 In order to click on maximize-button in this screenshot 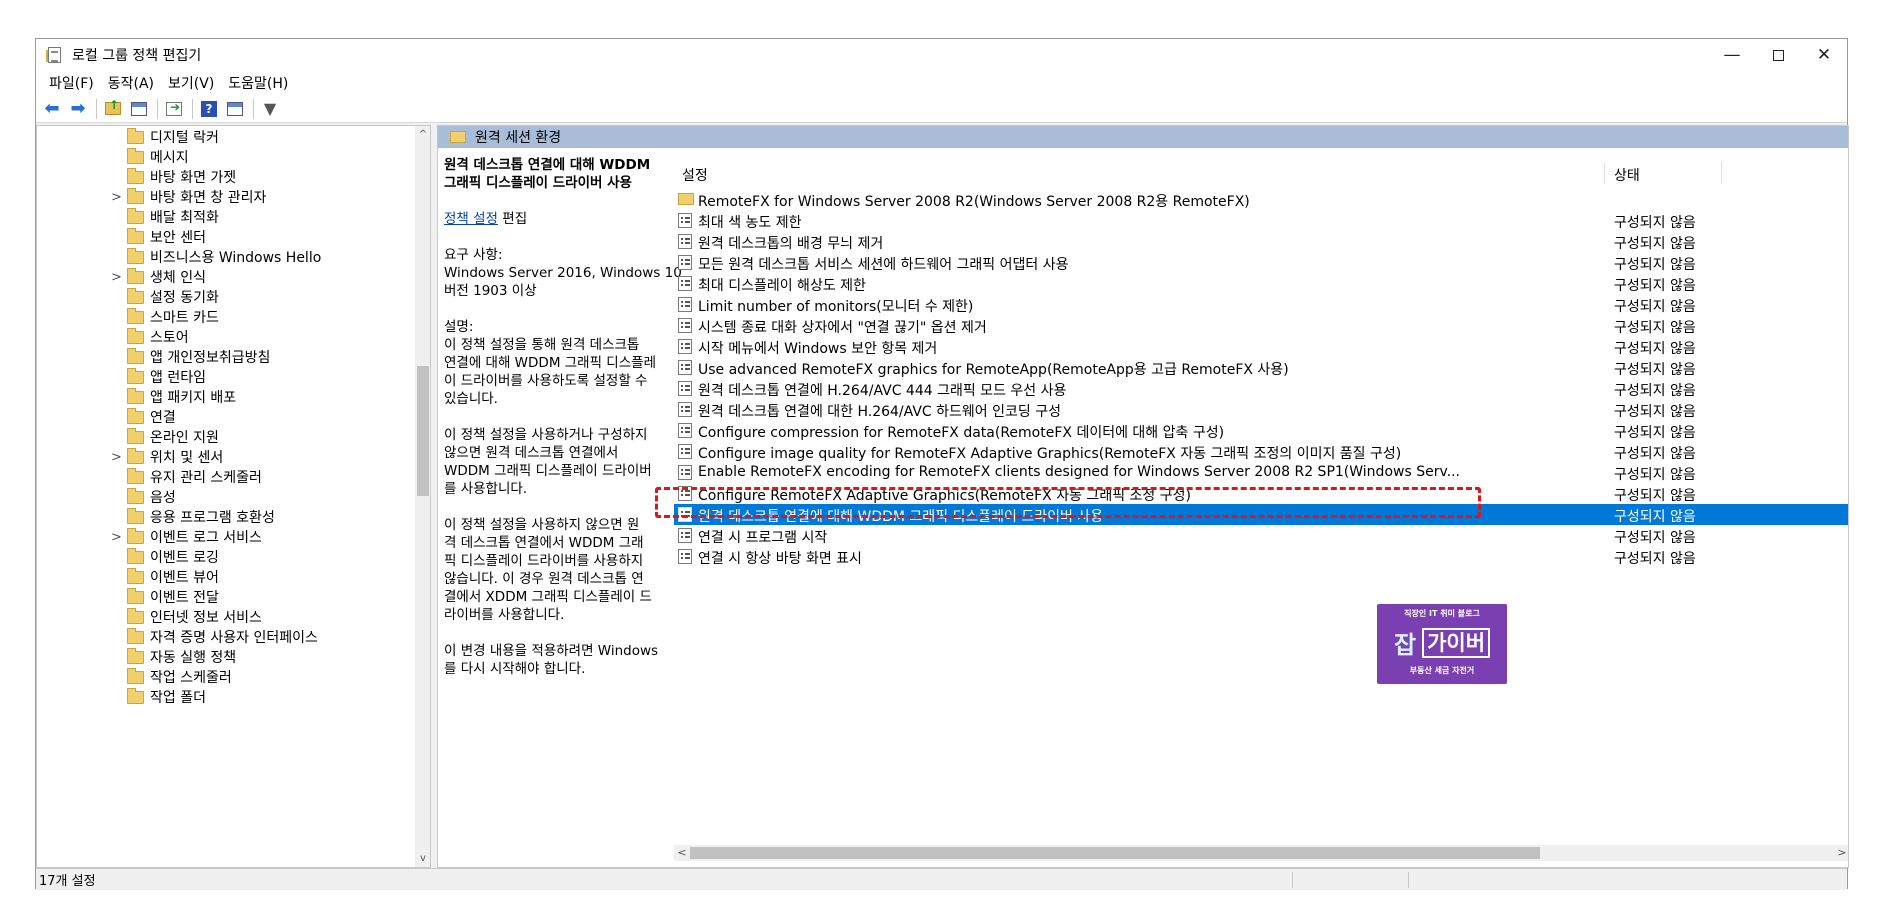, I will do `click(1778, 55)`.